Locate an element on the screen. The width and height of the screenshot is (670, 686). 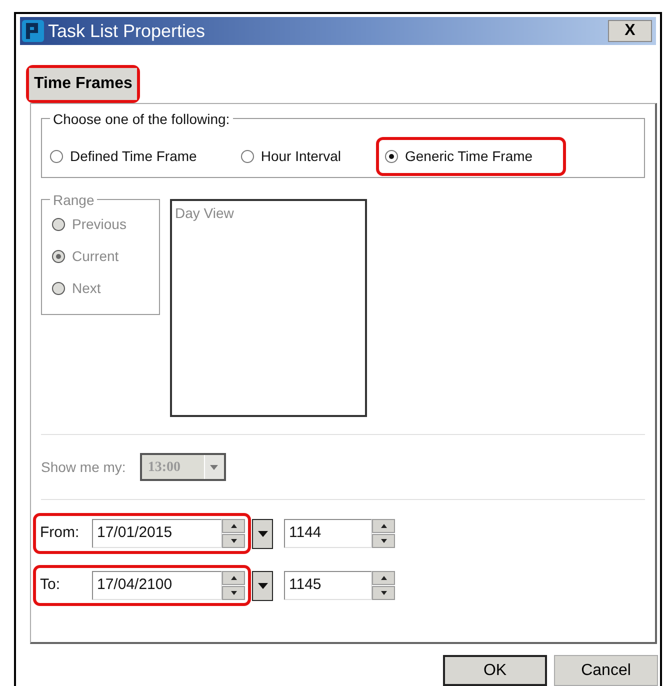
option-label: Hour Interval is located at coordinates (300, 156).